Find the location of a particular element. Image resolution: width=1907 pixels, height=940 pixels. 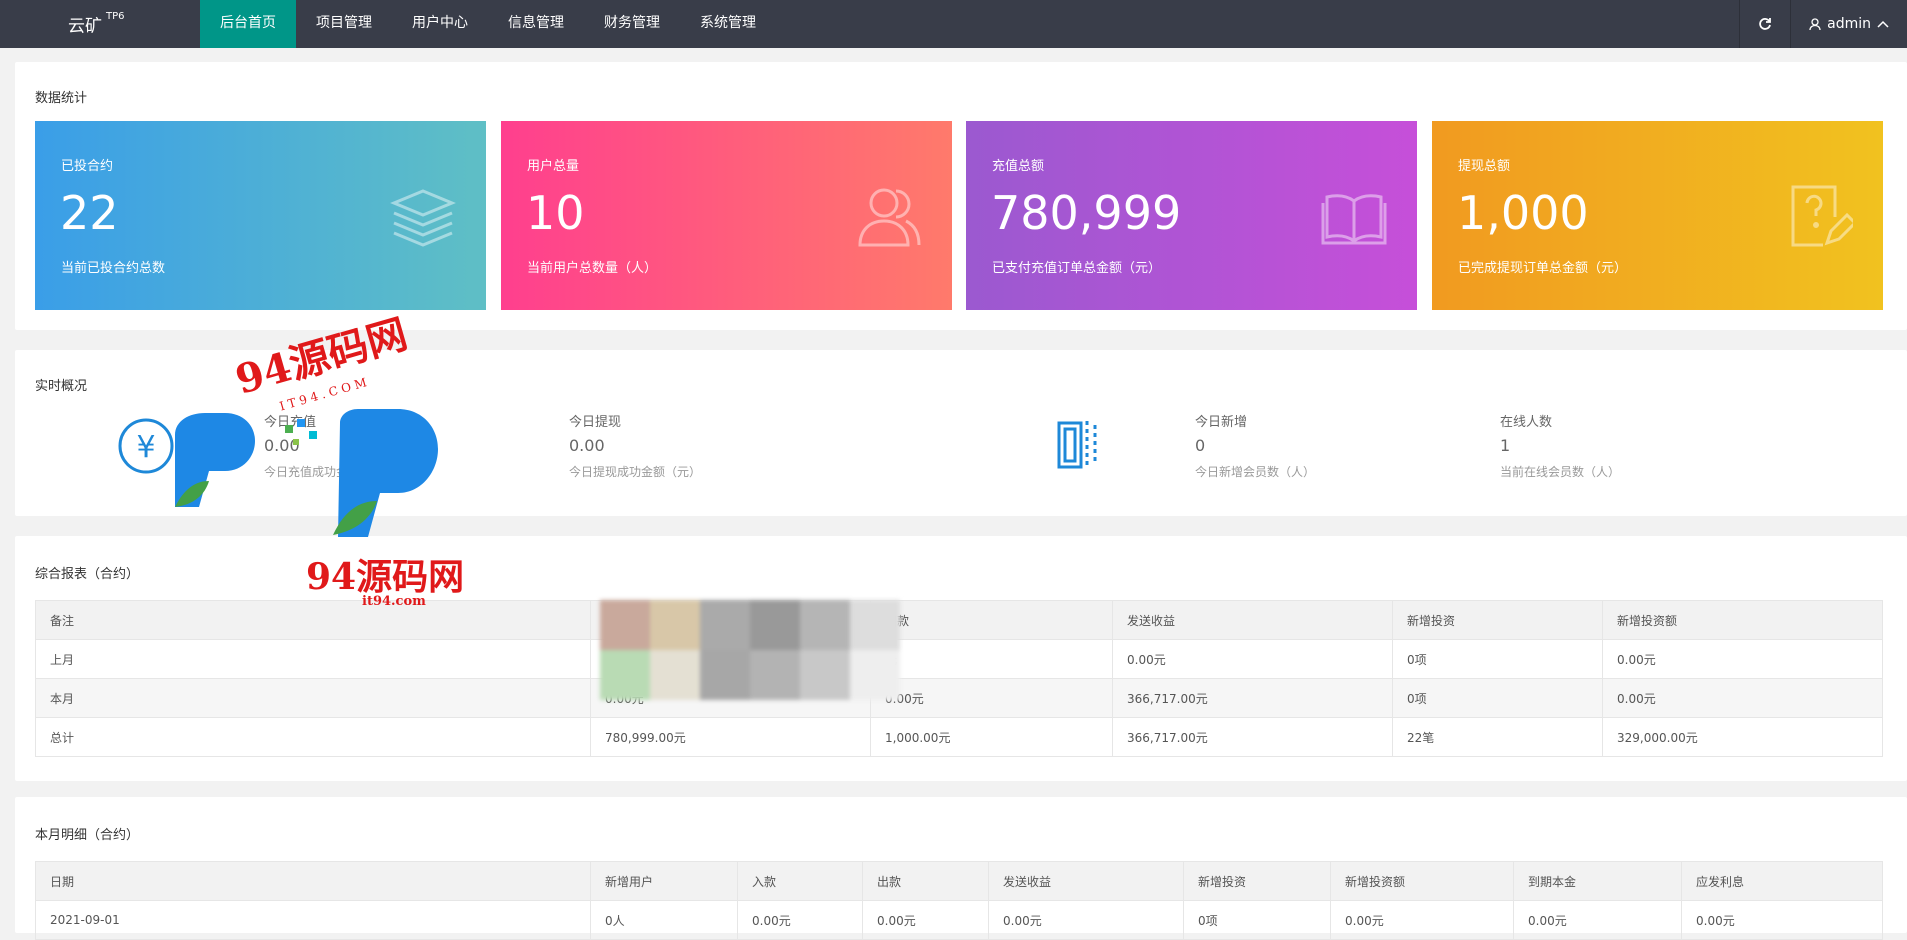

realtime-desc: 今日新增会员数（人） is located at coordinates (1255, 472).